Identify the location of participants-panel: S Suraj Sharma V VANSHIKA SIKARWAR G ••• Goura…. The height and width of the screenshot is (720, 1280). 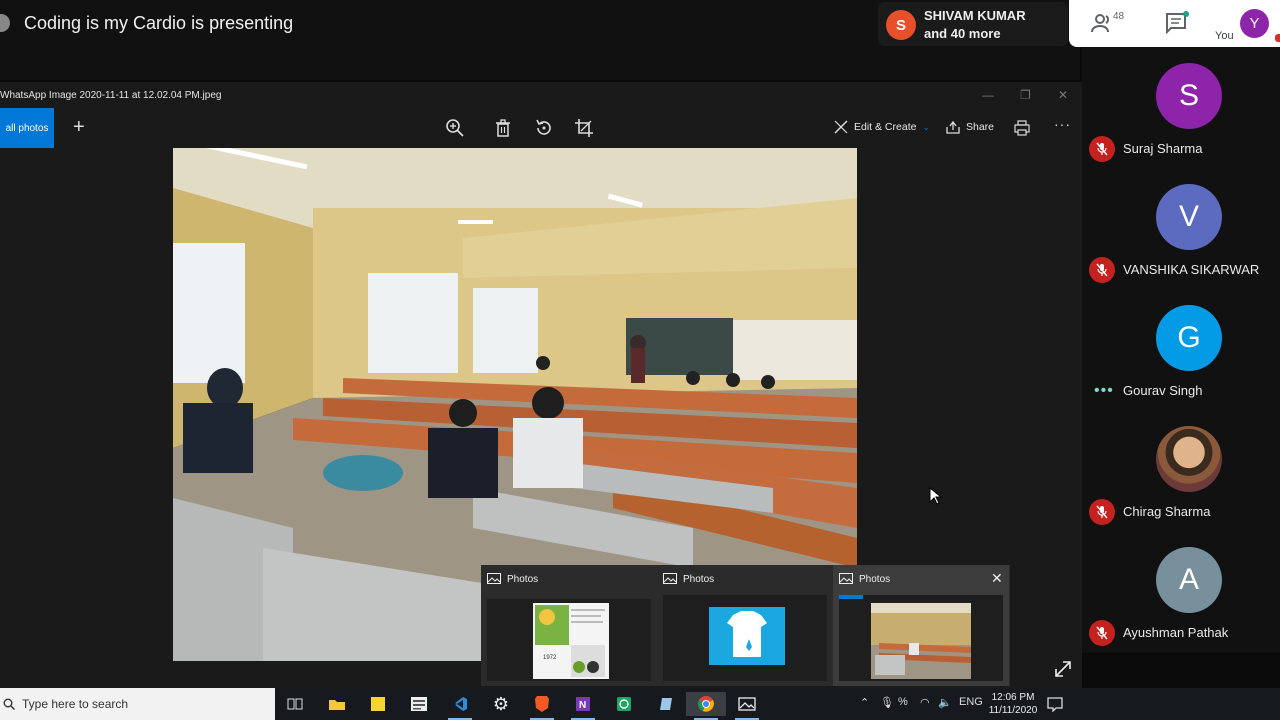
(1181, 350).